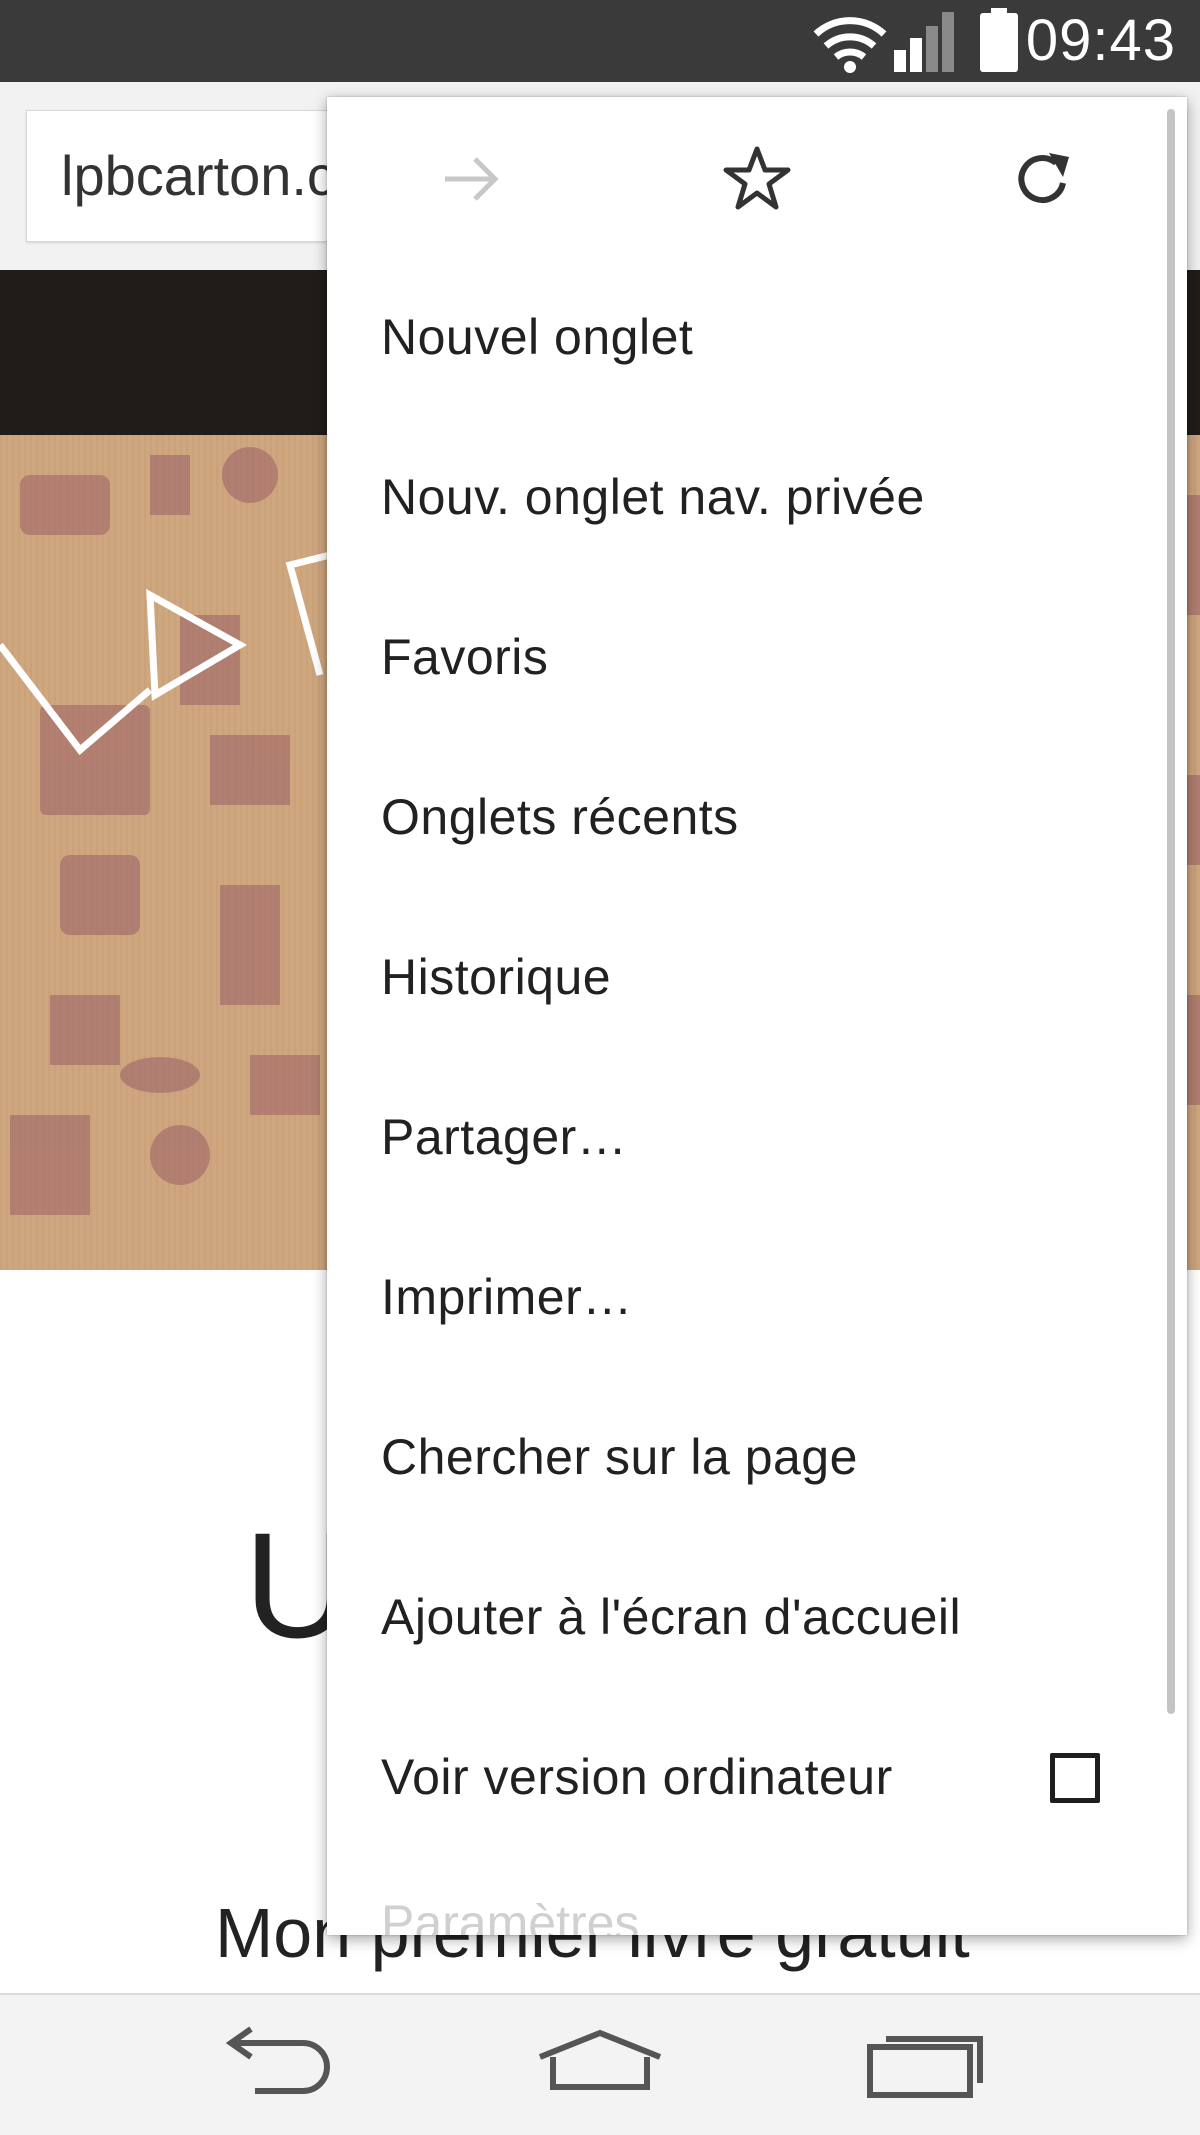 The height and width of the screenshot is (2135, 1200). Describe the element at coordinates (619, 1457) in the screenshot. I see `menu-item-label: Chercher sur la page` at that location.